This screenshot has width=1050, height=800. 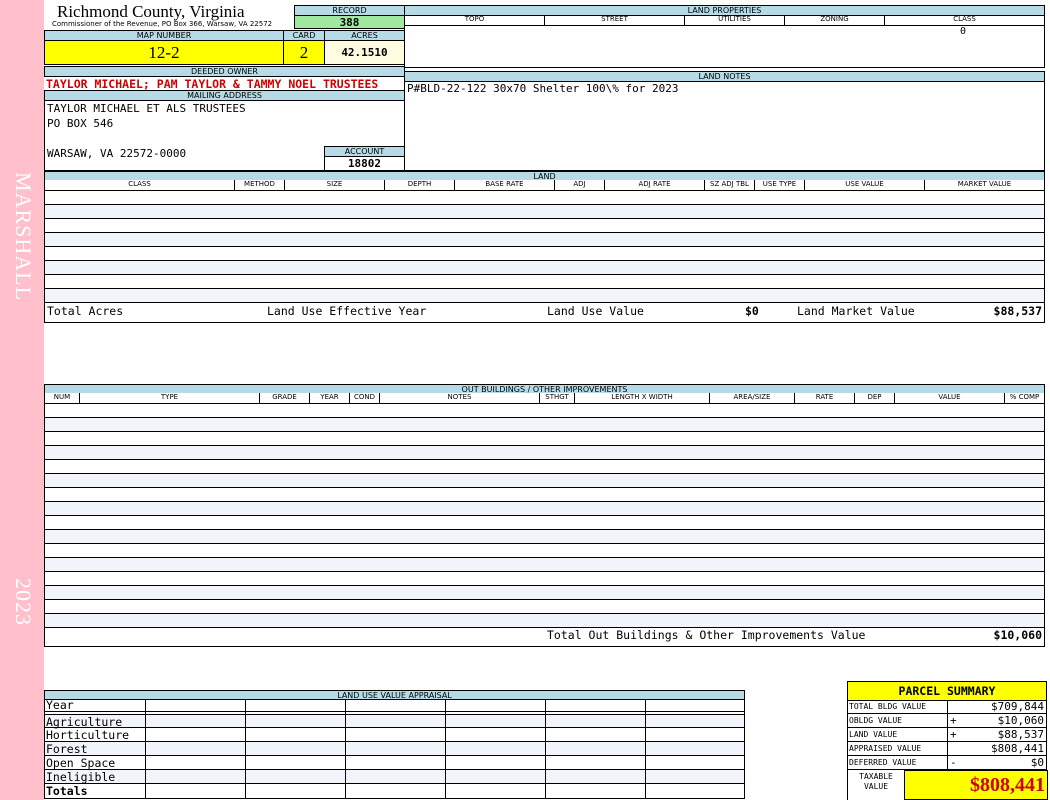 What do you see at coordinates (947, 691) in the screenshot?
I see `parcel-summary-title: PARCEL SUMMARY` at bounding box center [947, 691].